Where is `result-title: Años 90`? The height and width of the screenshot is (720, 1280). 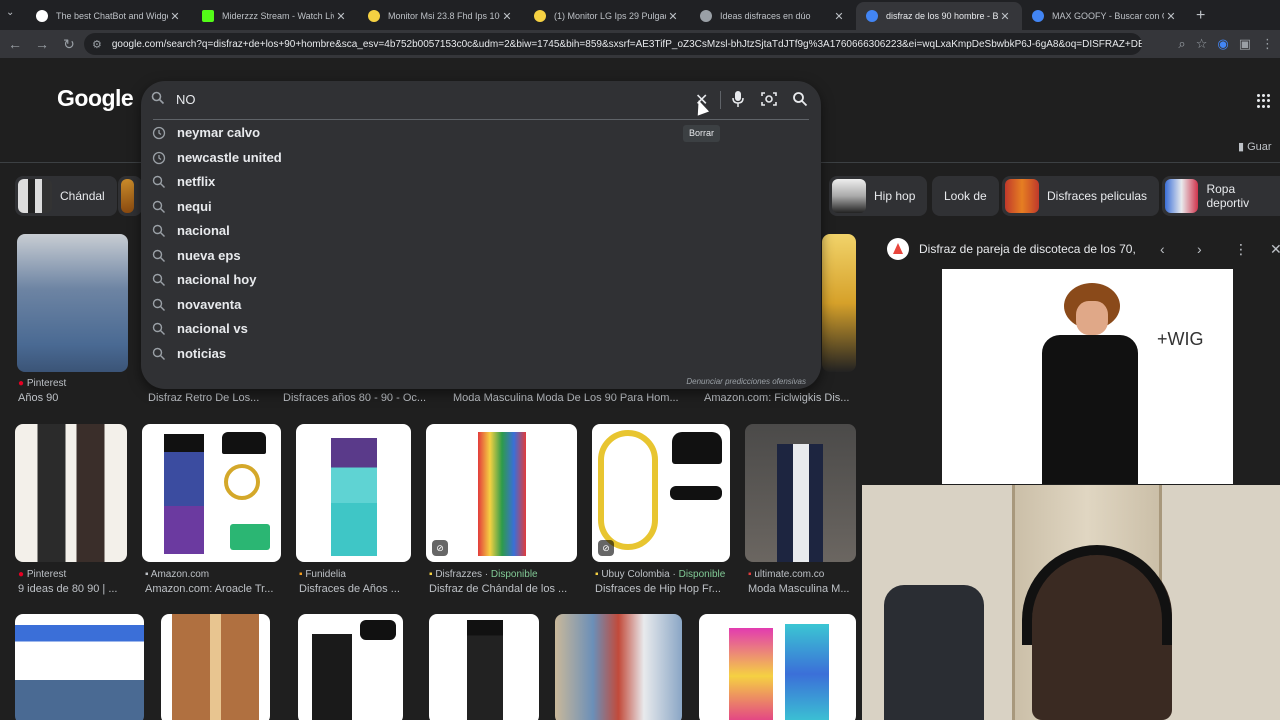
result-title: Años 90 is located at coordinates (38, 398).